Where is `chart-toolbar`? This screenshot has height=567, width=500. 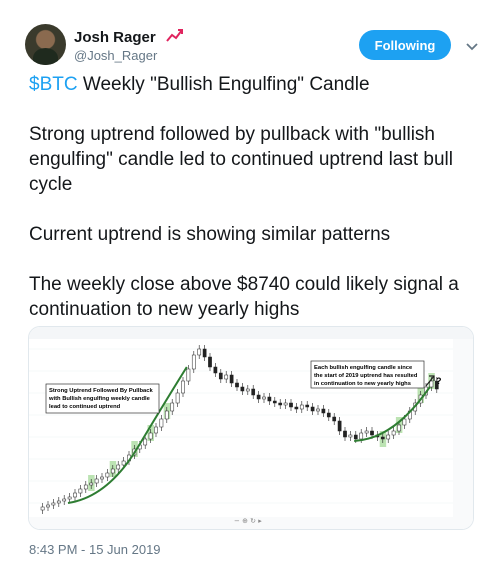
chart-toolbar is located at coordinates (251, 333).